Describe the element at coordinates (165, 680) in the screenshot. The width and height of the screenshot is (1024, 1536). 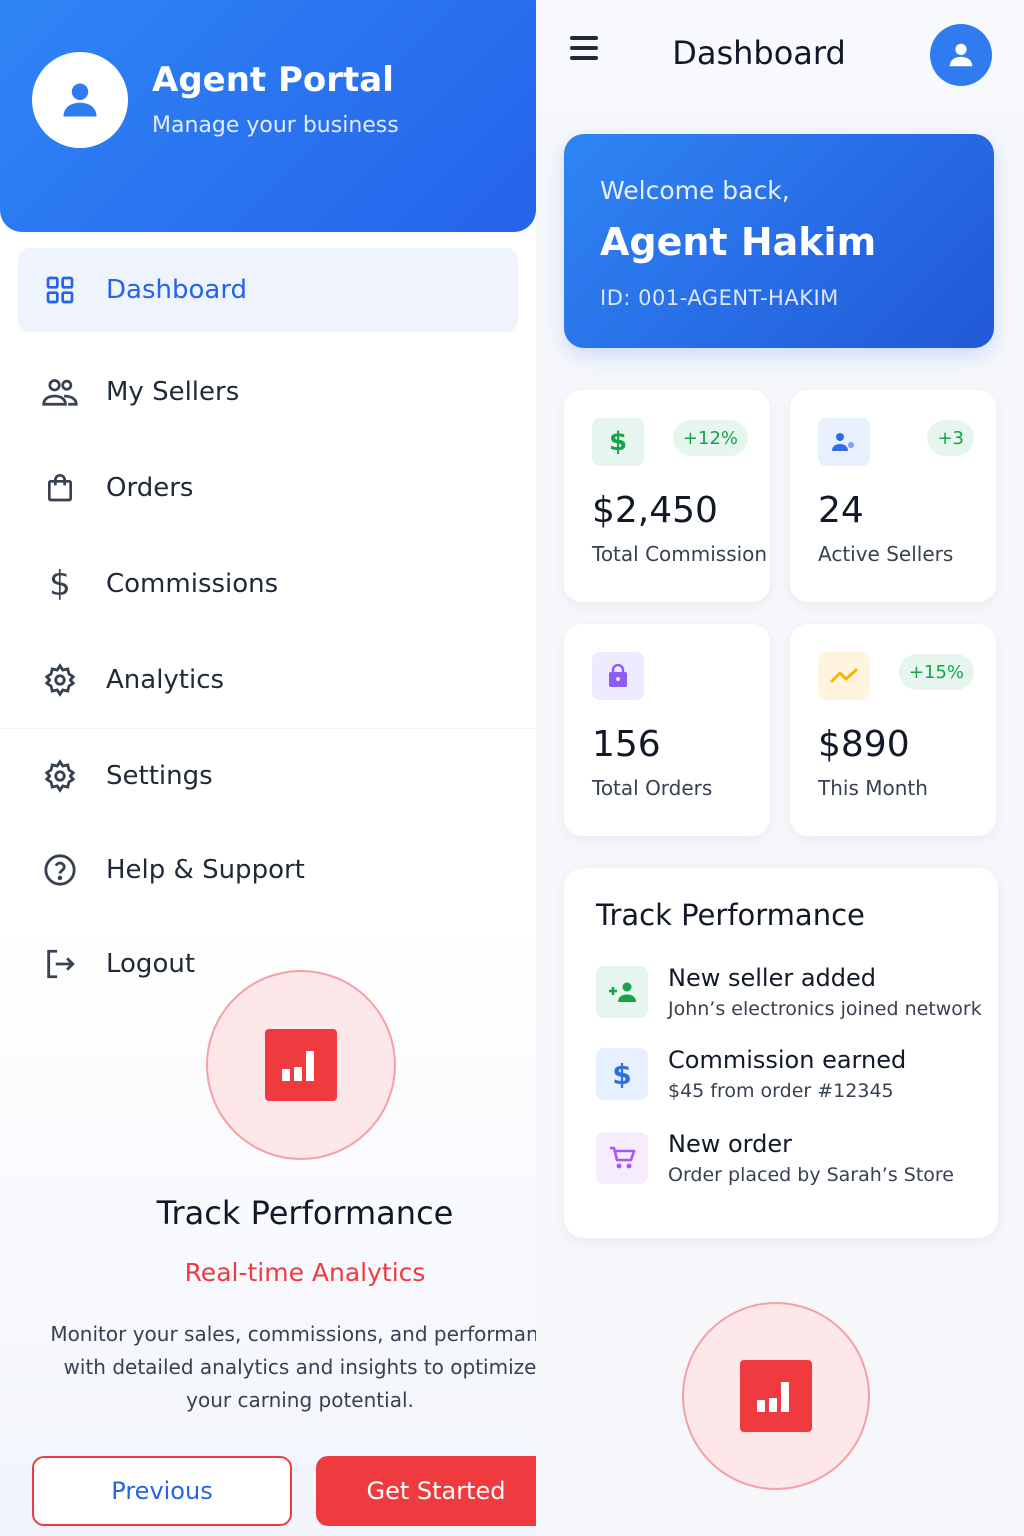
I see `sidebar-item-label: Analytics` at that location.